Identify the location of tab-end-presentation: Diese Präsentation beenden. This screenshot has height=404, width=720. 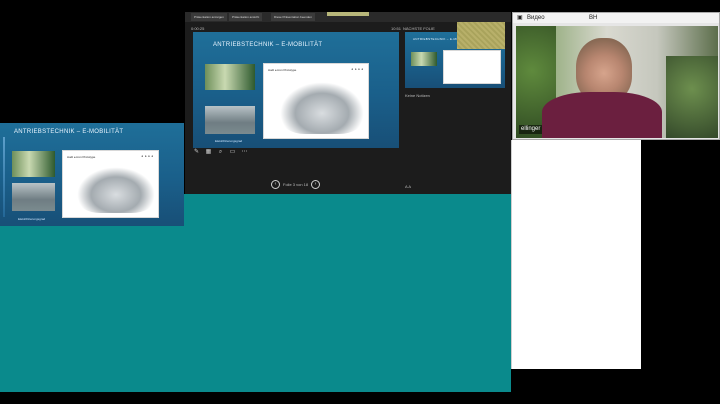
(293, 17).